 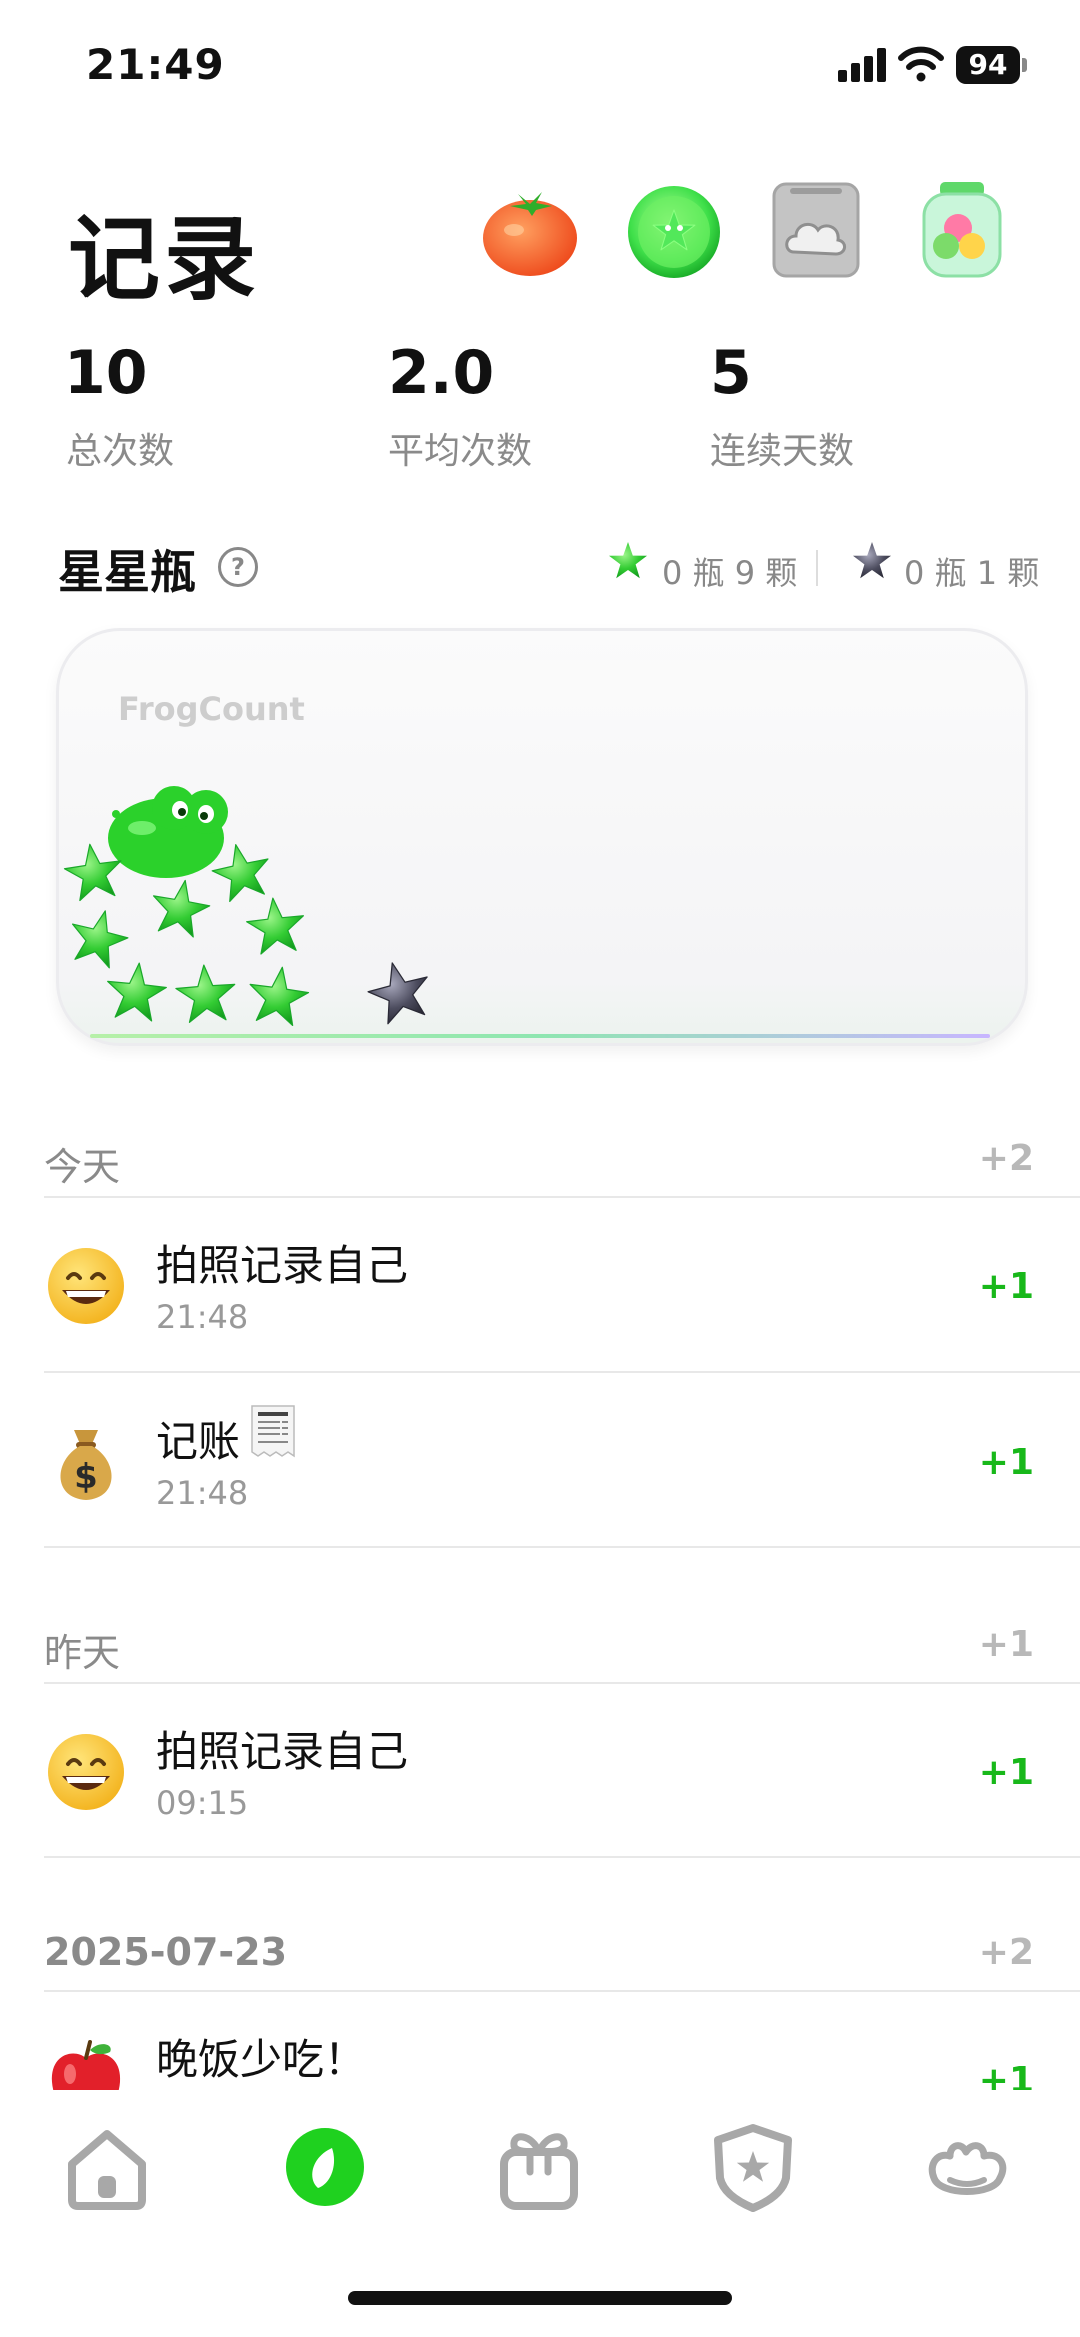 What do you see at coordinates (164, 259) in the screenshot?
I see `page-title: 记录` at bounding box center [164, 259].